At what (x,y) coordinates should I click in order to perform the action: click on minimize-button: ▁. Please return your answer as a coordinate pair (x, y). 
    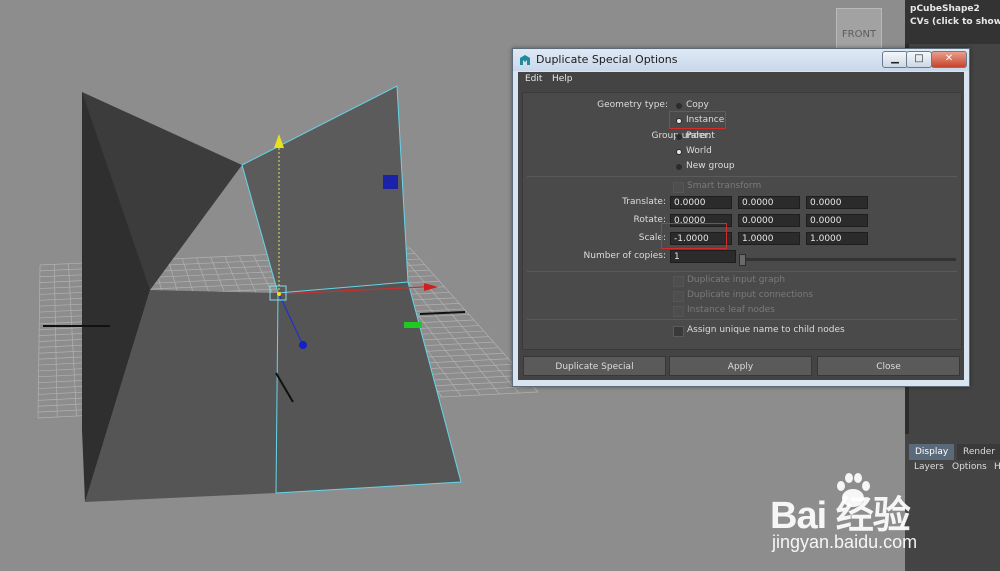
    Looking at the image, I should click on (895, 59).